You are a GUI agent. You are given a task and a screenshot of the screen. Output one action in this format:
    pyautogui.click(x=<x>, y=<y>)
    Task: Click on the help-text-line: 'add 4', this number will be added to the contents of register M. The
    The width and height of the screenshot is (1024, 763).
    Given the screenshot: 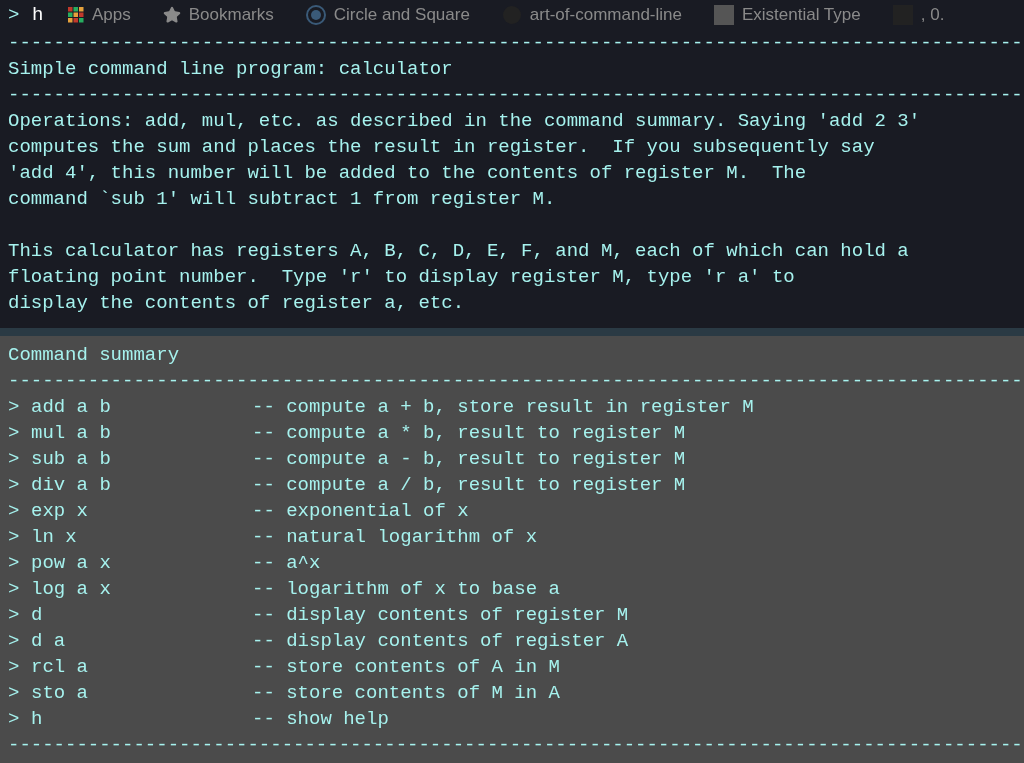 What is the action you would take?
    pyautogui.click(x=408, y=173)
    